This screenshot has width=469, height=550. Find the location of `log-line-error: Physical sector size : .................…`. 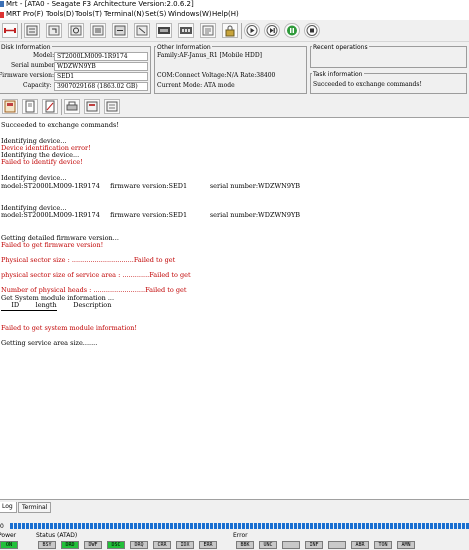

log-line-error: Physical sector size : .................… is located at coordinates (88, 260).